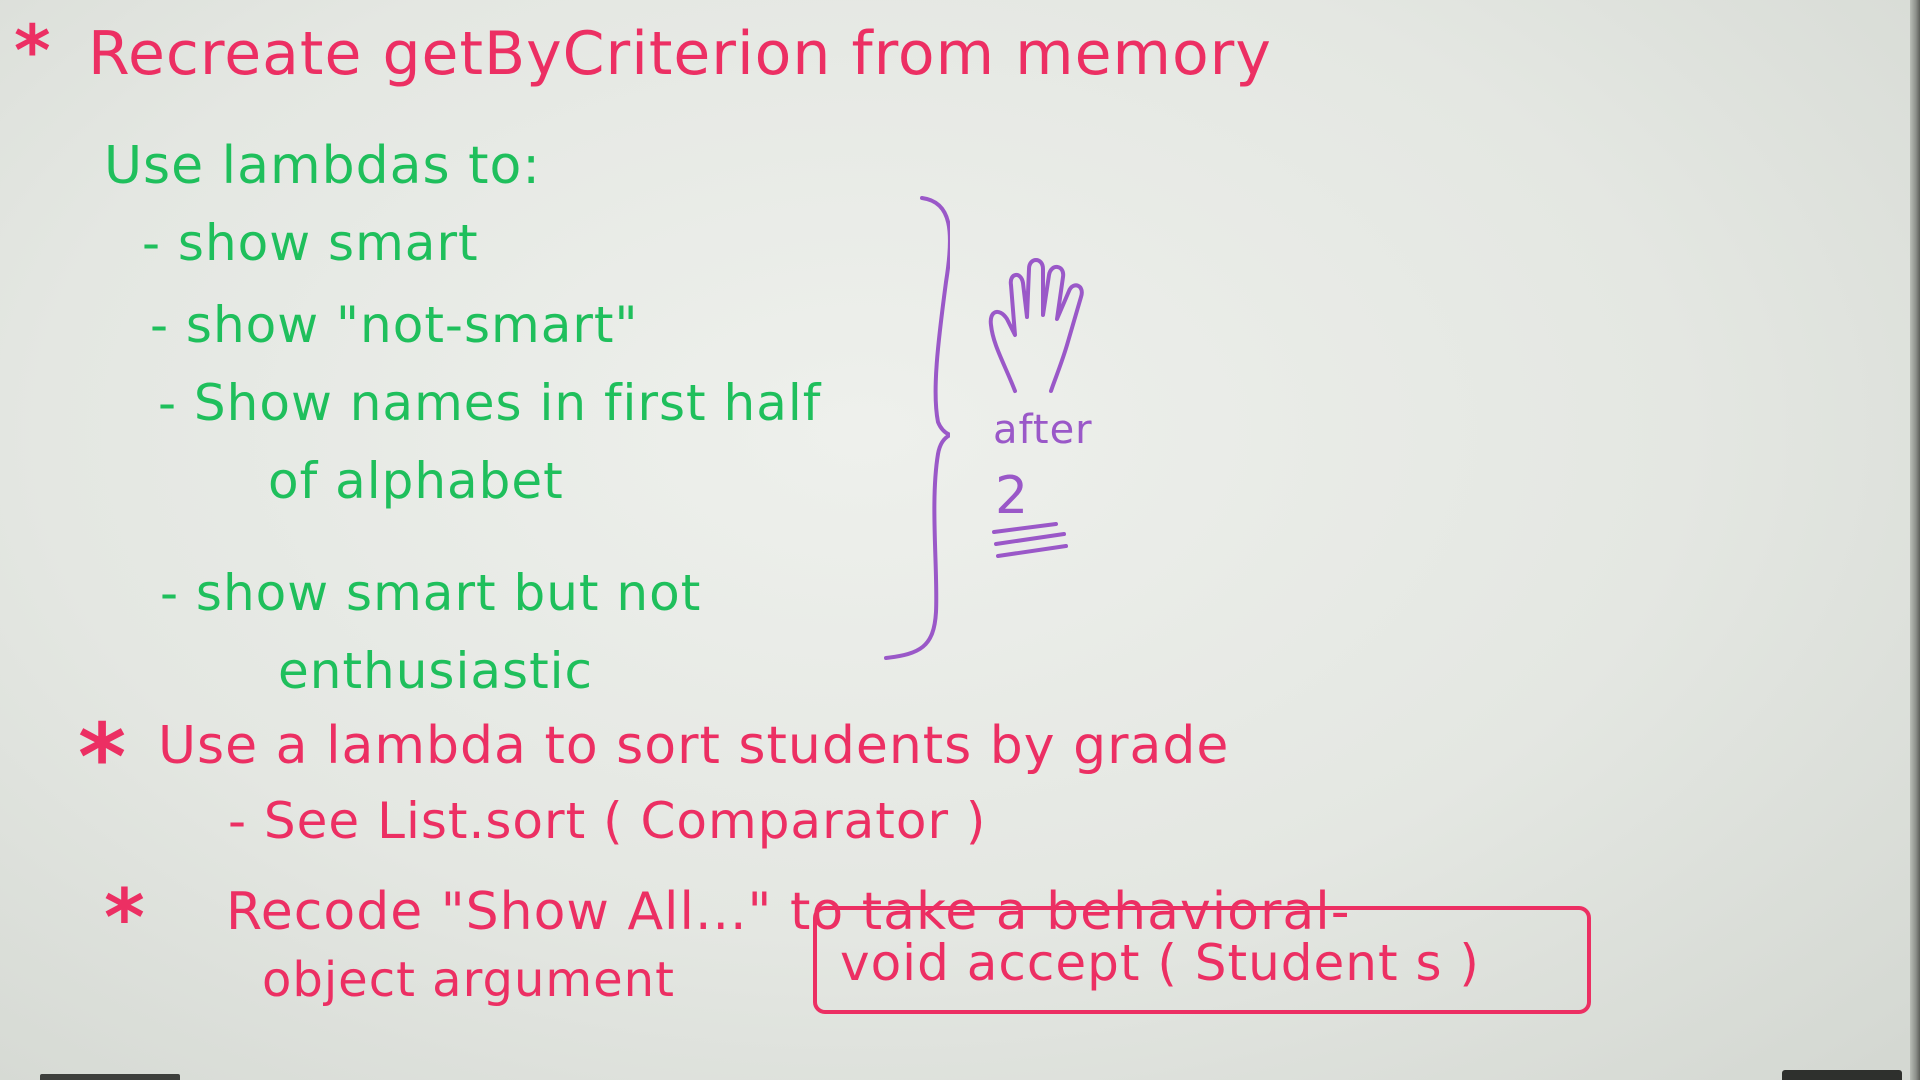 The width and height of the screenshot is (1920, 1080). I want to click on item3-star-mark: *, so click(125, 919).